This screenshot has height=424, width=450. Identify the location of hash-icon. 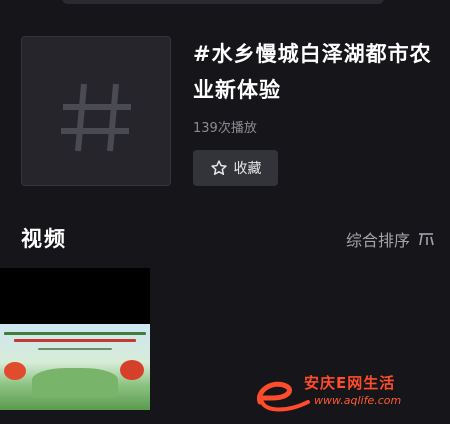
(96, 117).